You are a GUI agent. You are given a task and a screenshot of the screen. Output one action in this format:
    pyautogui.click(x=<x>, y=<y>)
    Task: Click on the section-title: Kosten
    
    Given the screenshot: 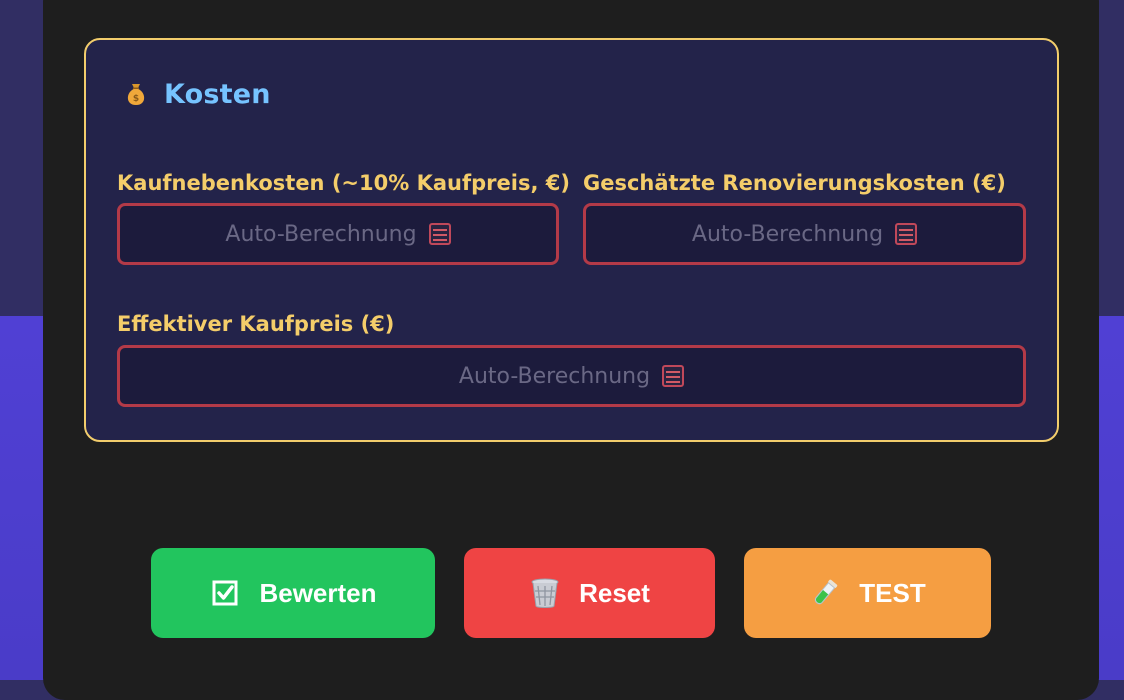 What is the action you would take?
    pyautogui.click(x=217, y=94)
    